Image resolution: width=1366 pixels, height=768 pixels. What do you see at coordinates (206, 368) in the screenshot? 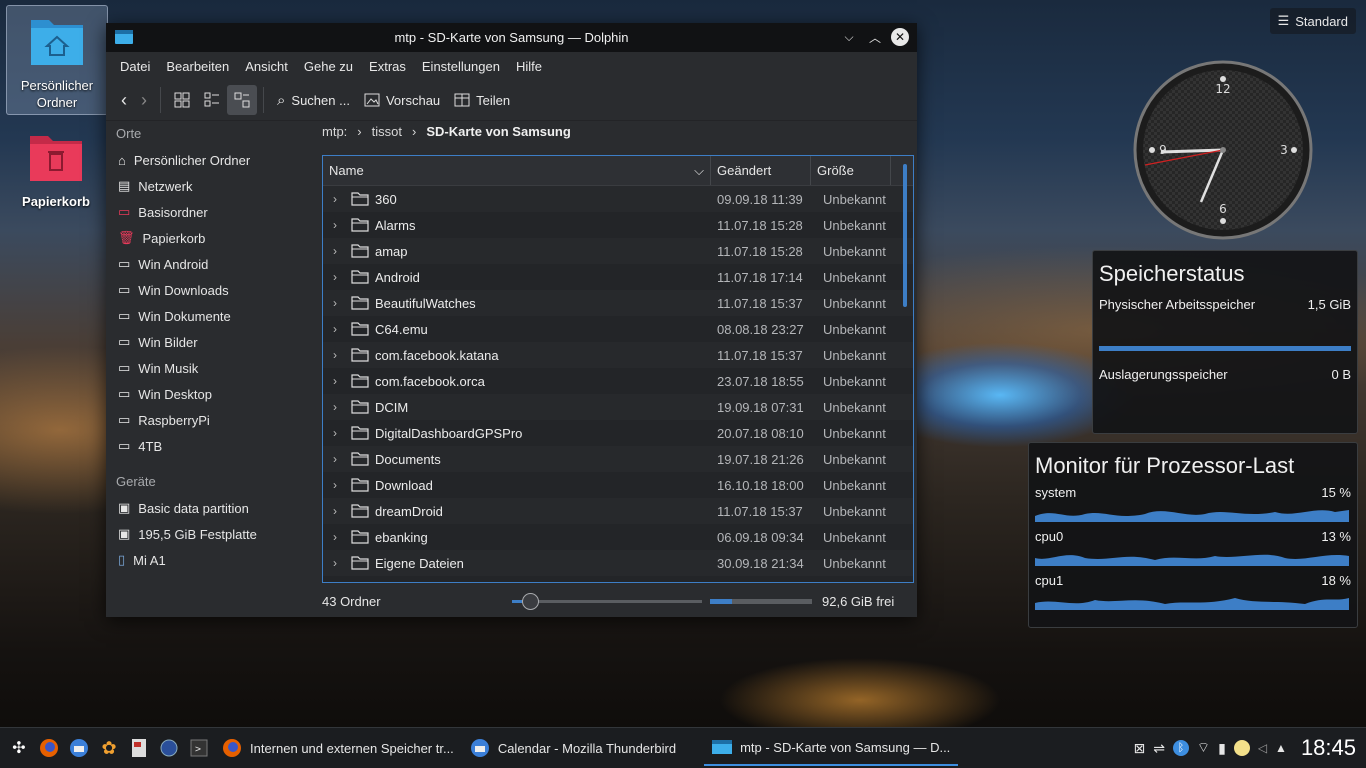
I see `place-win-musik: ▭ Win Musik` at bounding box center [206, 368].